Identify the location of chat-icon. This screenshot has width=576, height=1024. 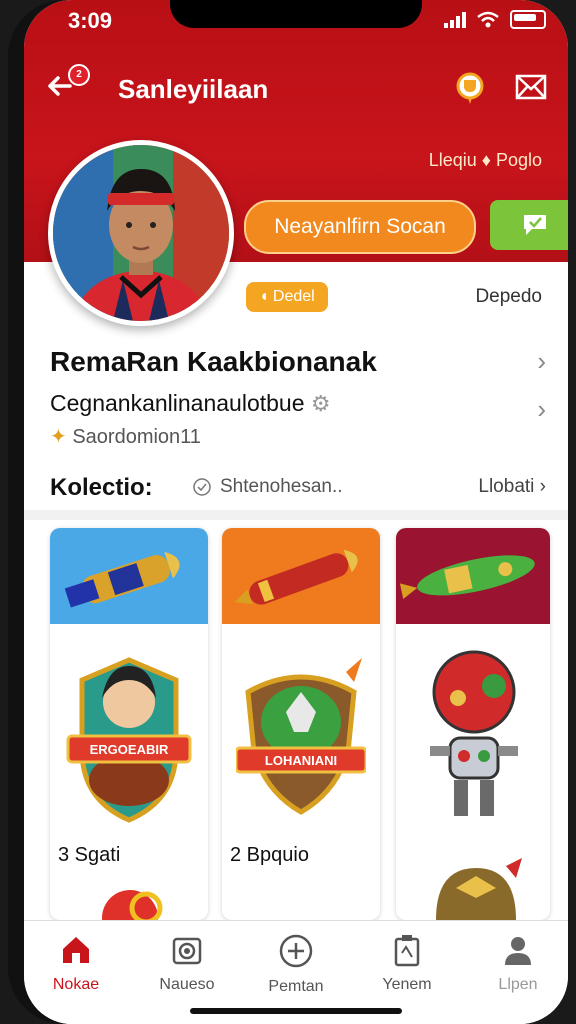
(535, 225).